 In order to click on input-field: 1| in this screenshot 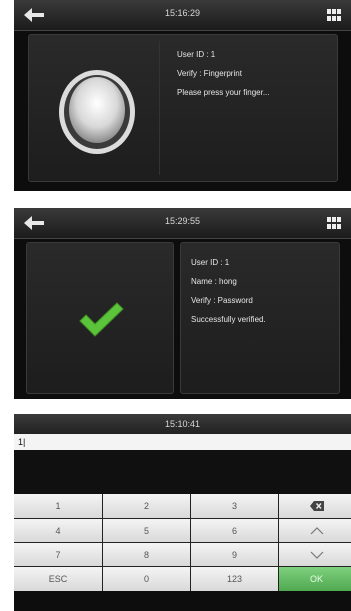, I will do `click(182, 442)`.